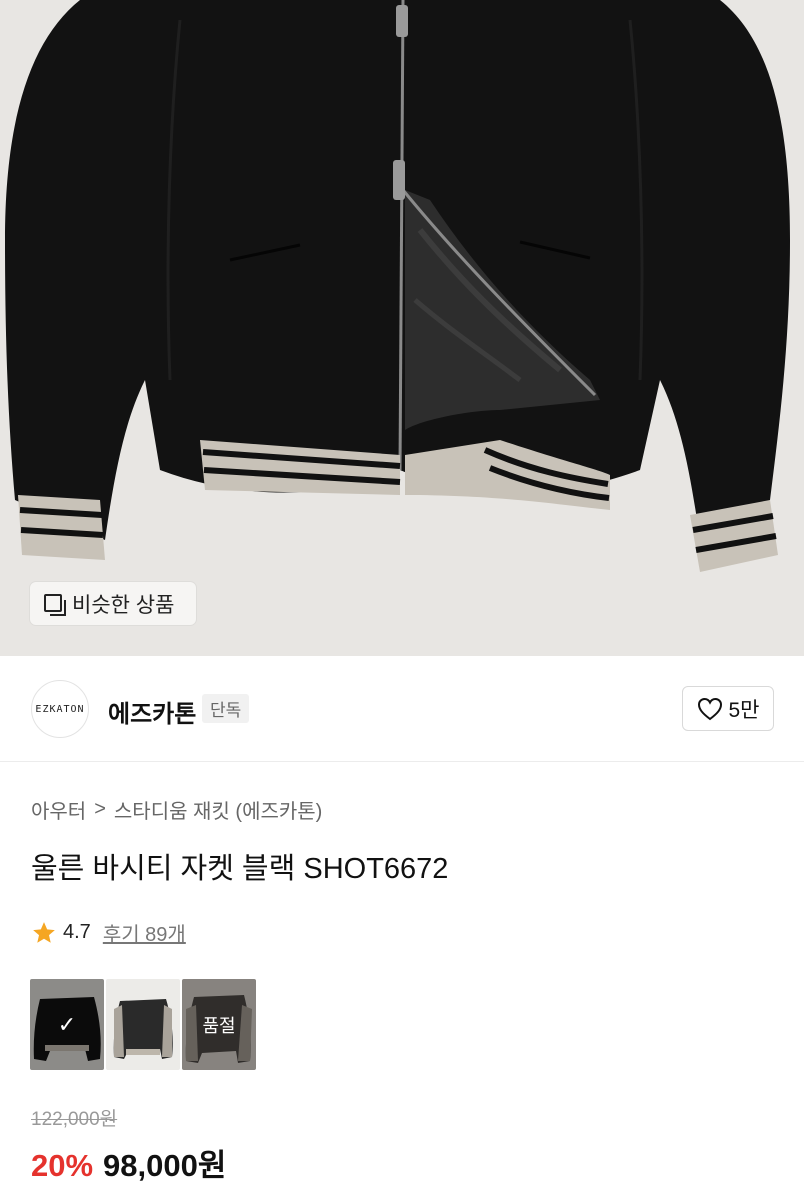  Describe the element at coordinates (55, 604) in the screenshot. I see `similar-products-icon` at that location.